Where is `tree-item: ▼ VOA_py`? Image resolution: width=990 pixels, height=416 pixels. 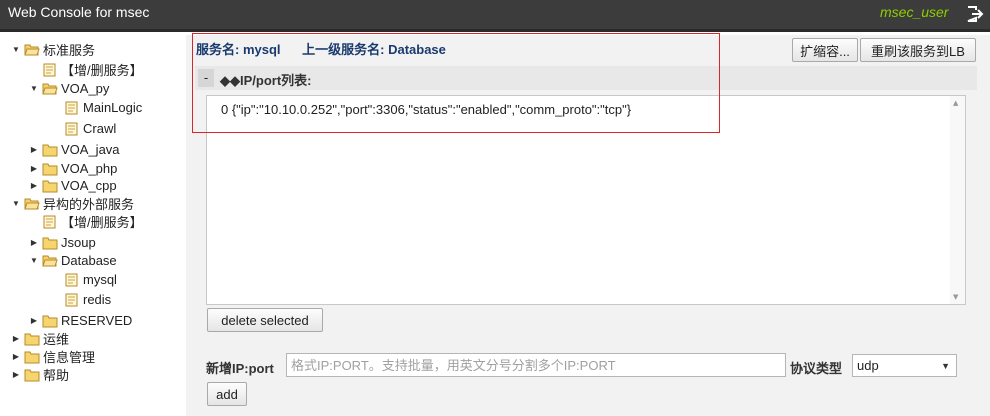
tree-item: ▼ VOA_py is located at coordinates (68, 88).